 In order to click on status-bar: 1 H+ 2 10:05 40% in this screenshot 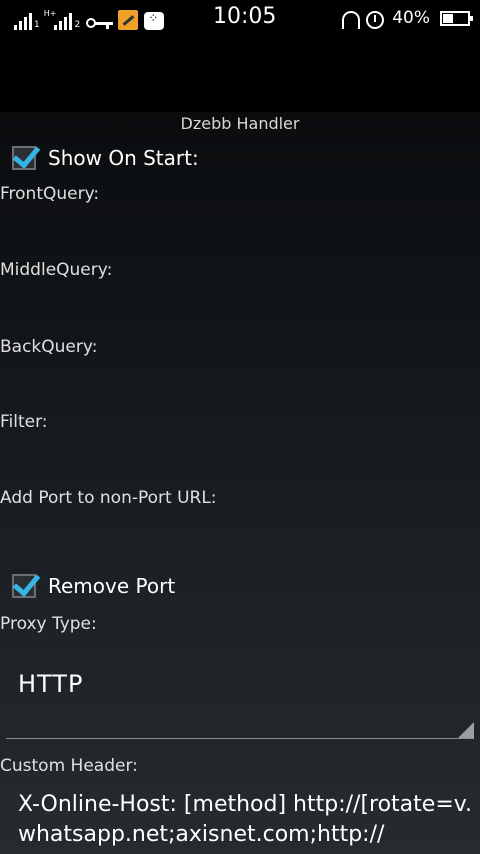, I will do `click(240, 18)`.